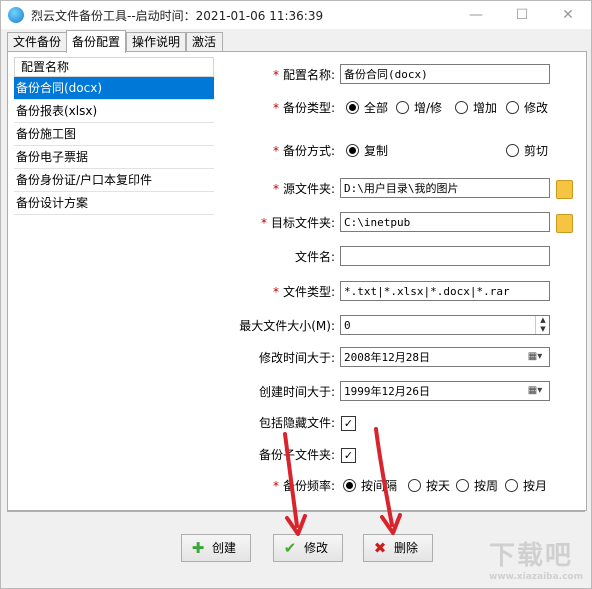  Describe the element at coordinates (114, 134) in the screenshot. I see `list-item: 备份施工图` at that location.